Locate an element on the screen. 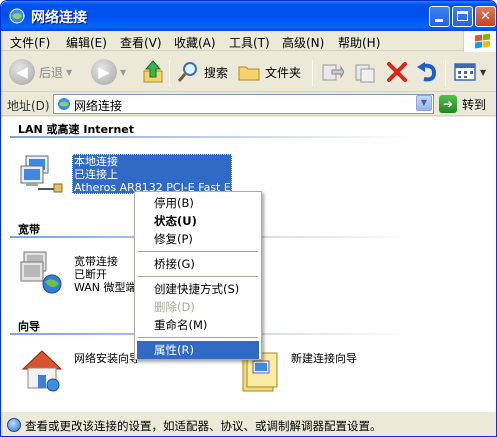 The height and width of the screenshot is (437, 497). copy-to-icon is located at coordinates (365, 73).